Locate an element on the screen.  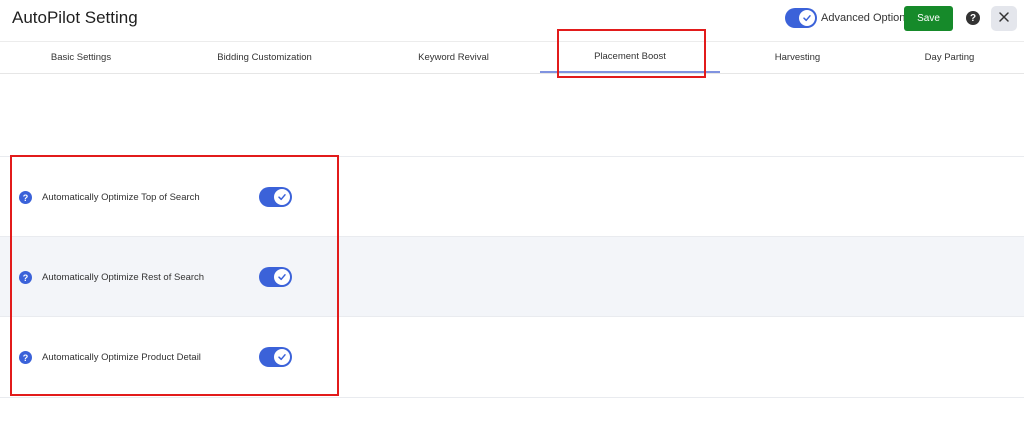
close-icon is located at coordinates (1004, 19).